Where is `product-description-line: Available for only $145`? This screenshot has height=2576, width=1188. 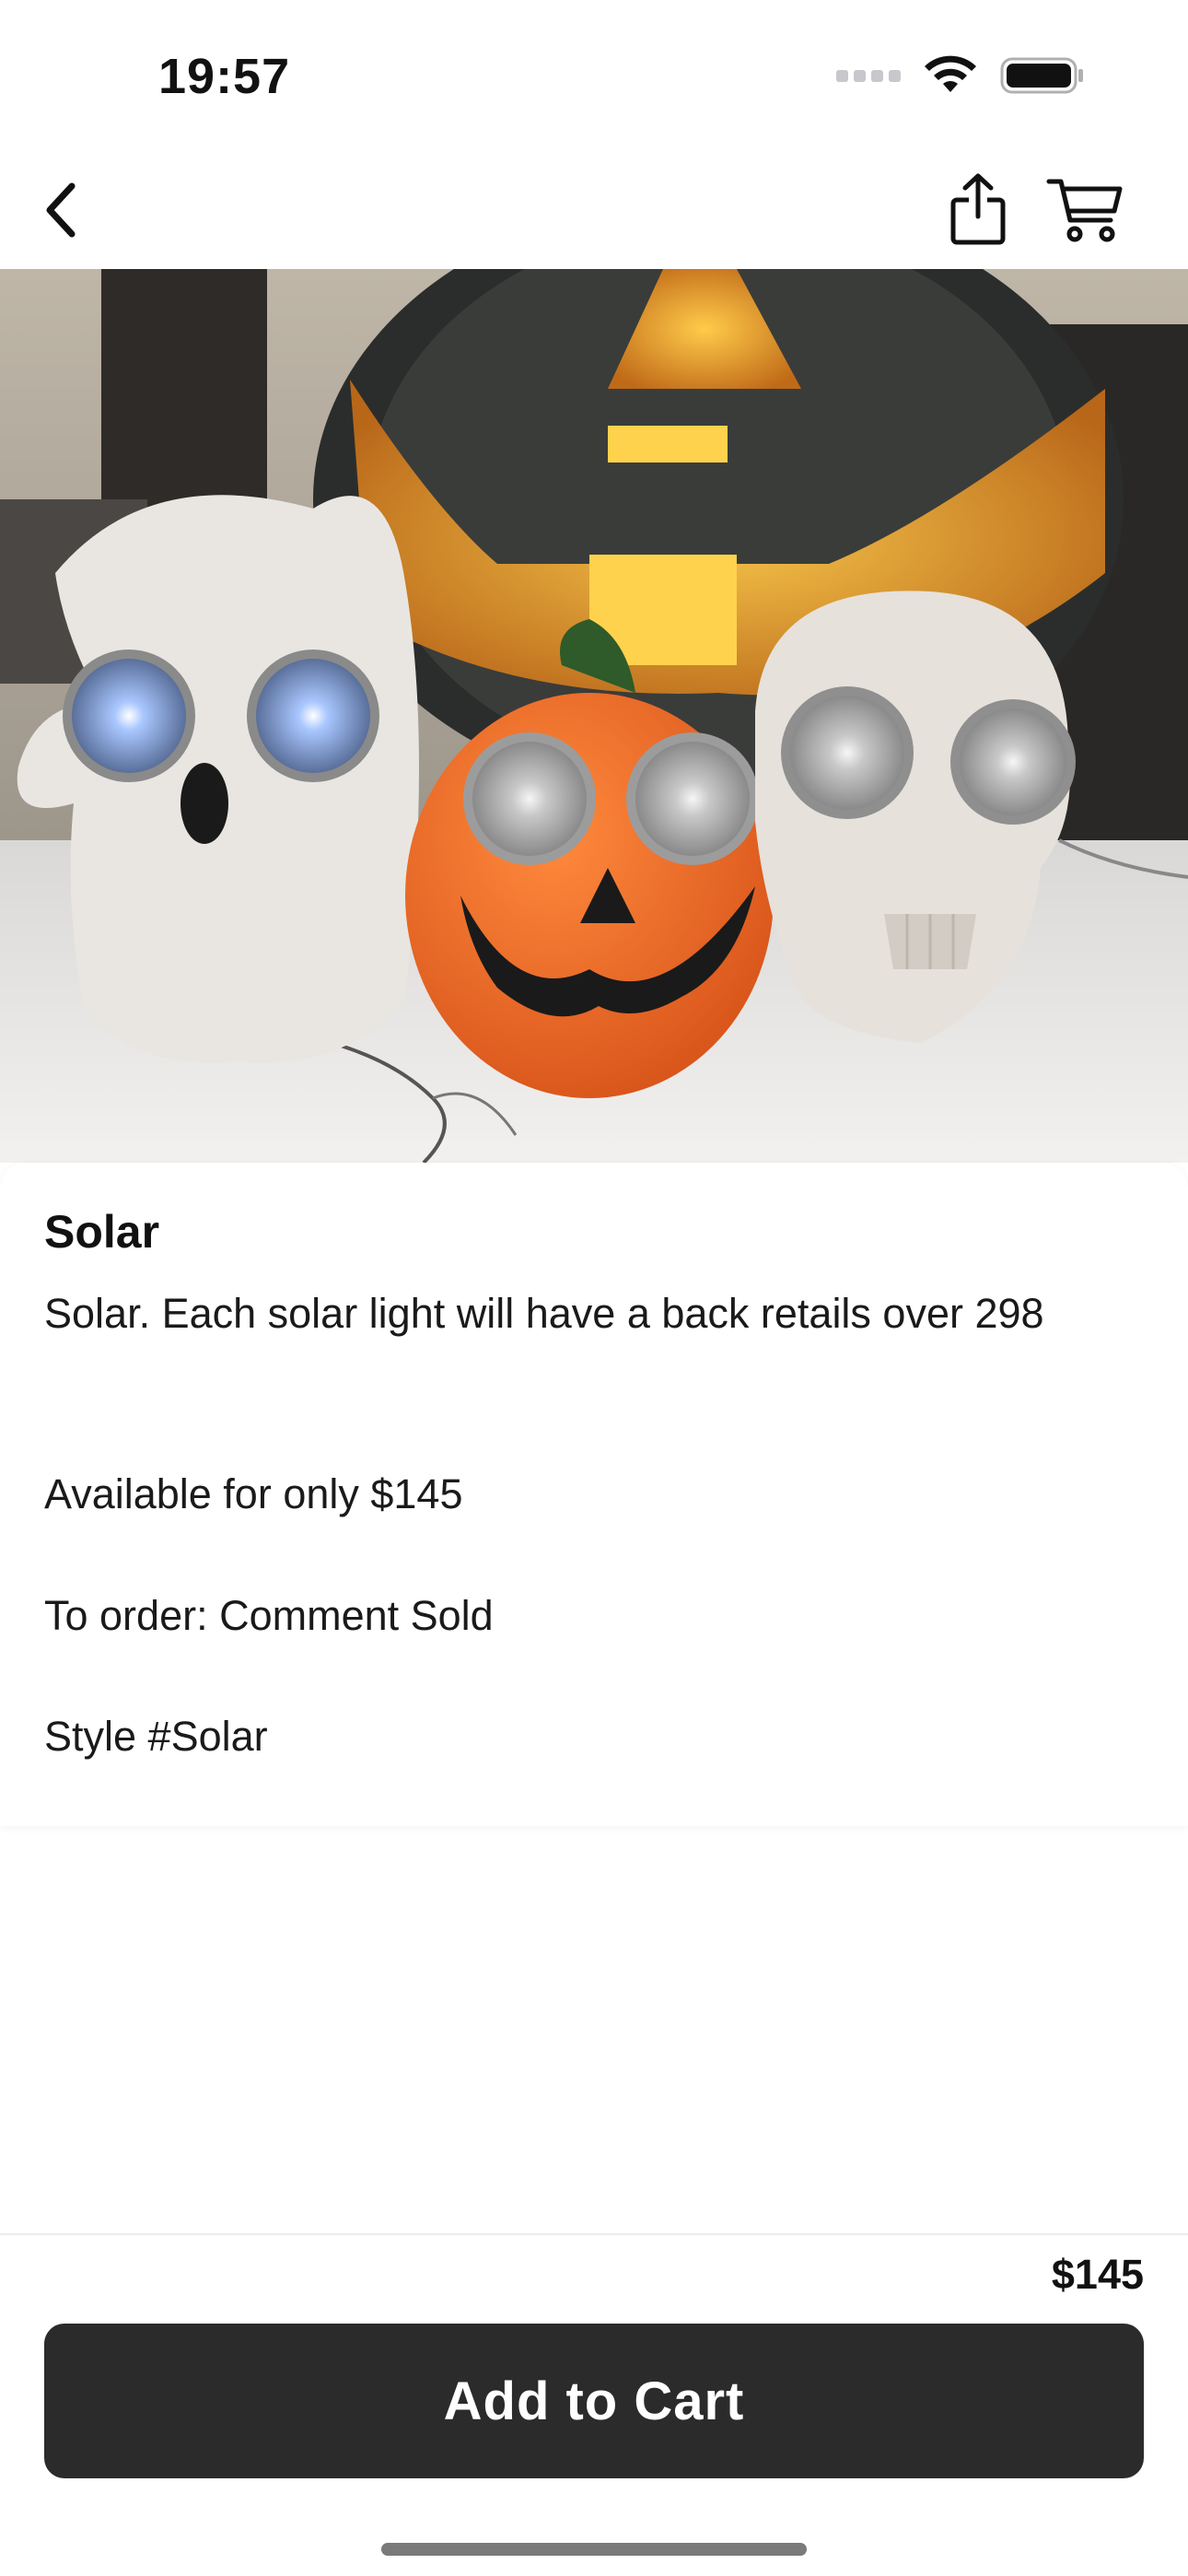
product-description-line: Available for only $145 is located at coordinates (253, 1493).